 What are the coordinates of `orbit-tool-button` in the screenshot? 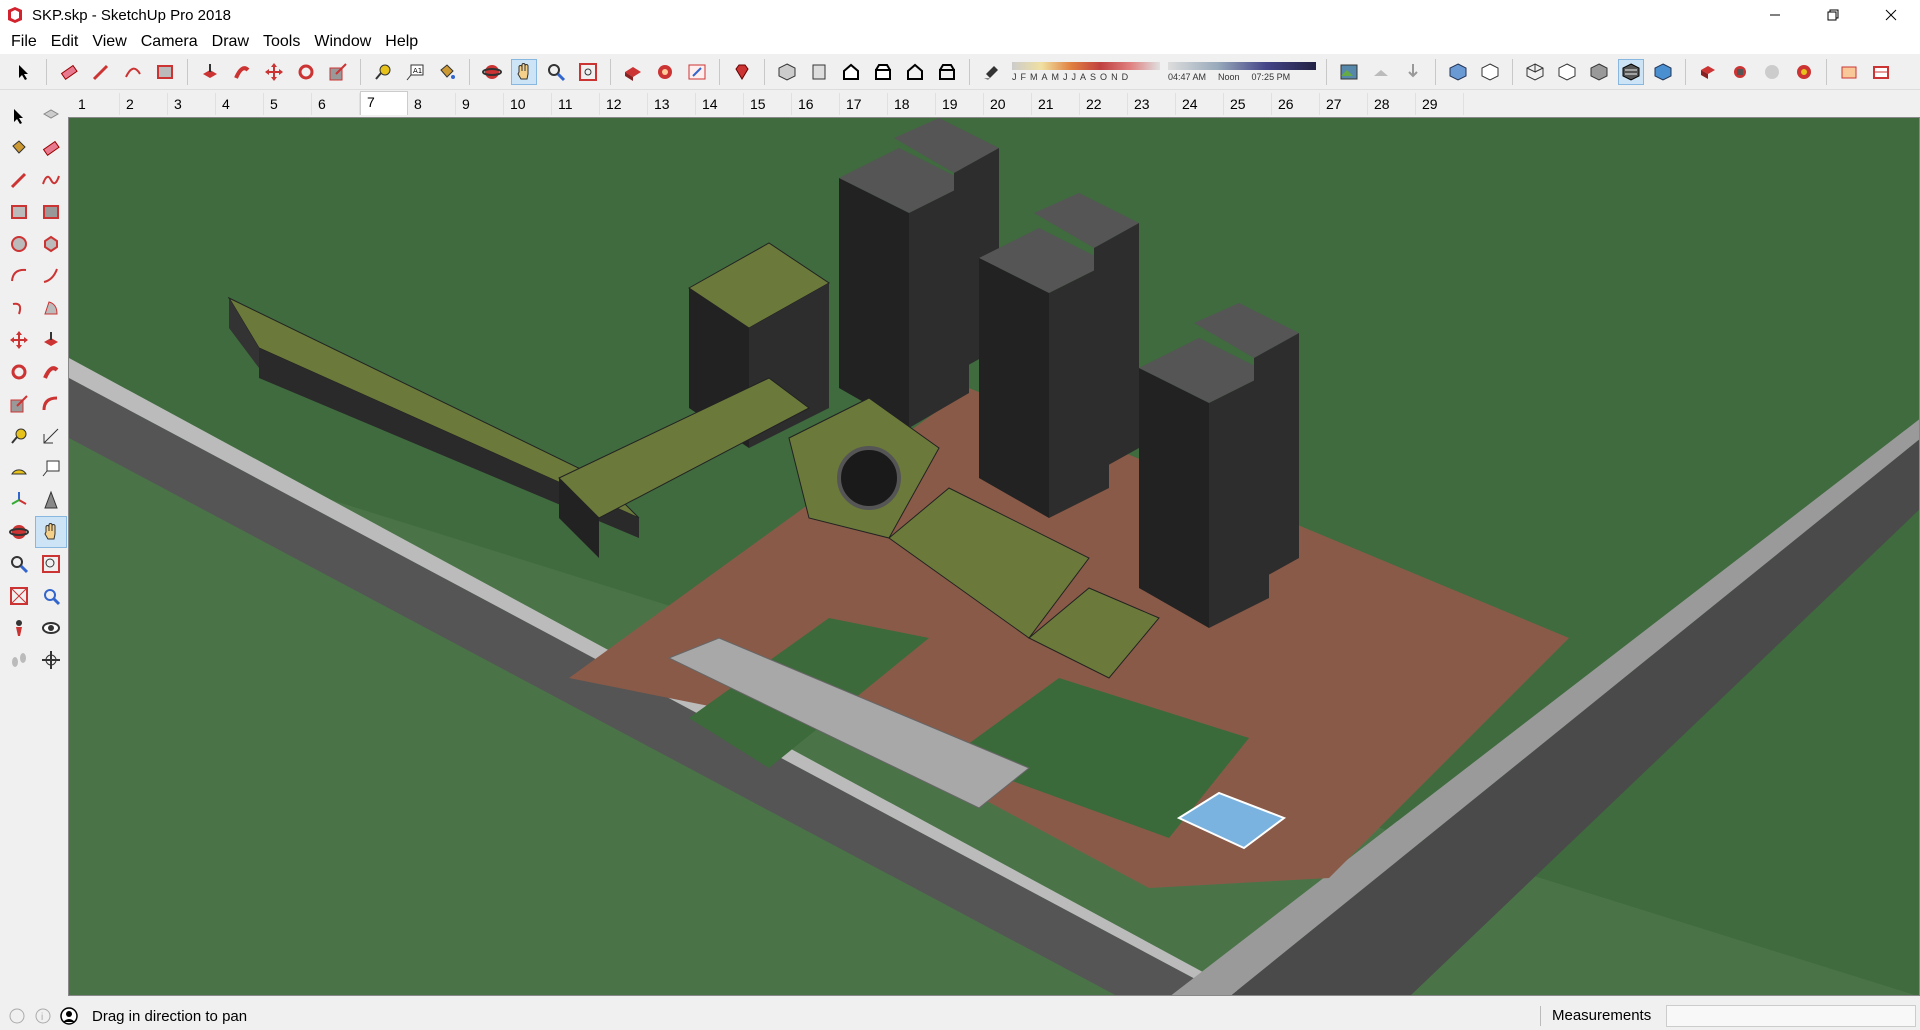 It's located at (492, 72).